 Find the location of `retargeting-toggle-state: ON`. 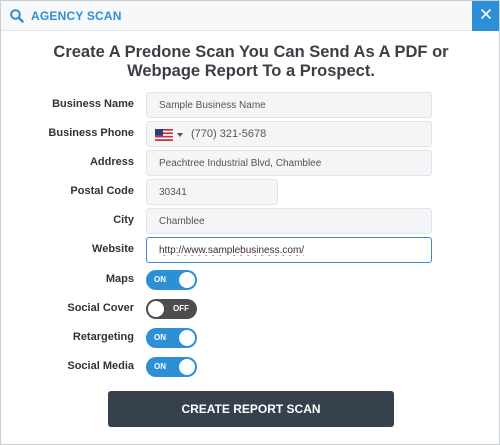

retargeting-toggle-state: ON is located at coordinates (160, 337).